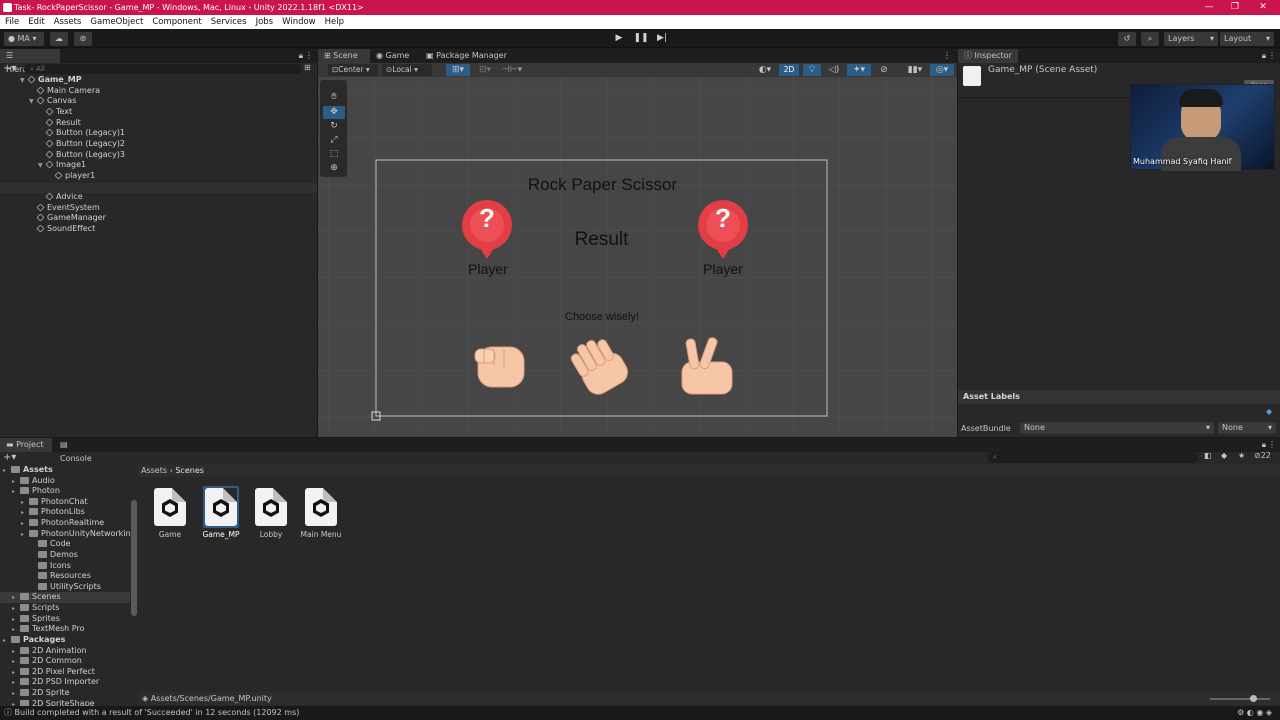 The image size is (1280, 720). What do you see at coordinates (65, 502) in the screenshot?
I see `project-tree-item: ▸ PhotonChat` at bounding box center [65, 502].